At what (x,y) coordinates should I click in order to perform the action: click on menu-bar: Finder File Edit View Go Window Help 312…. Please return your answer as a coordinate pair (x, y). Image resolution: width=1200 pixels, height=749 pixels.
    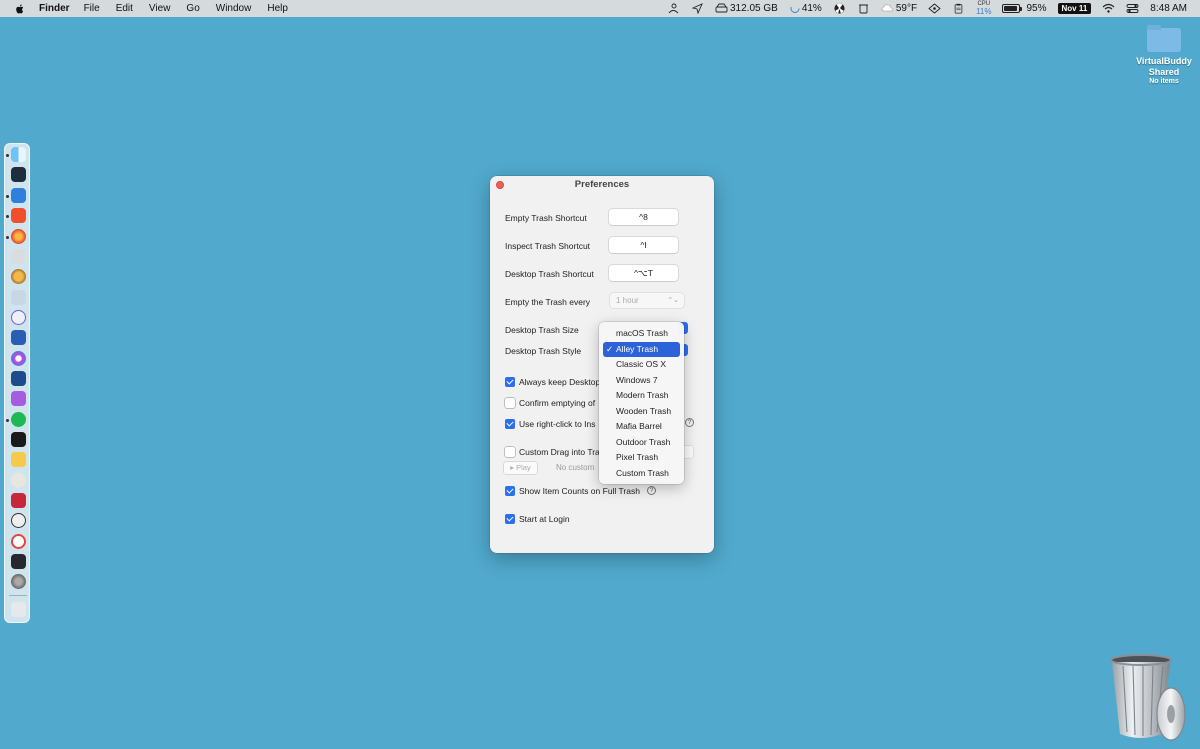
    Looking at the image, I should click on (600, 8).